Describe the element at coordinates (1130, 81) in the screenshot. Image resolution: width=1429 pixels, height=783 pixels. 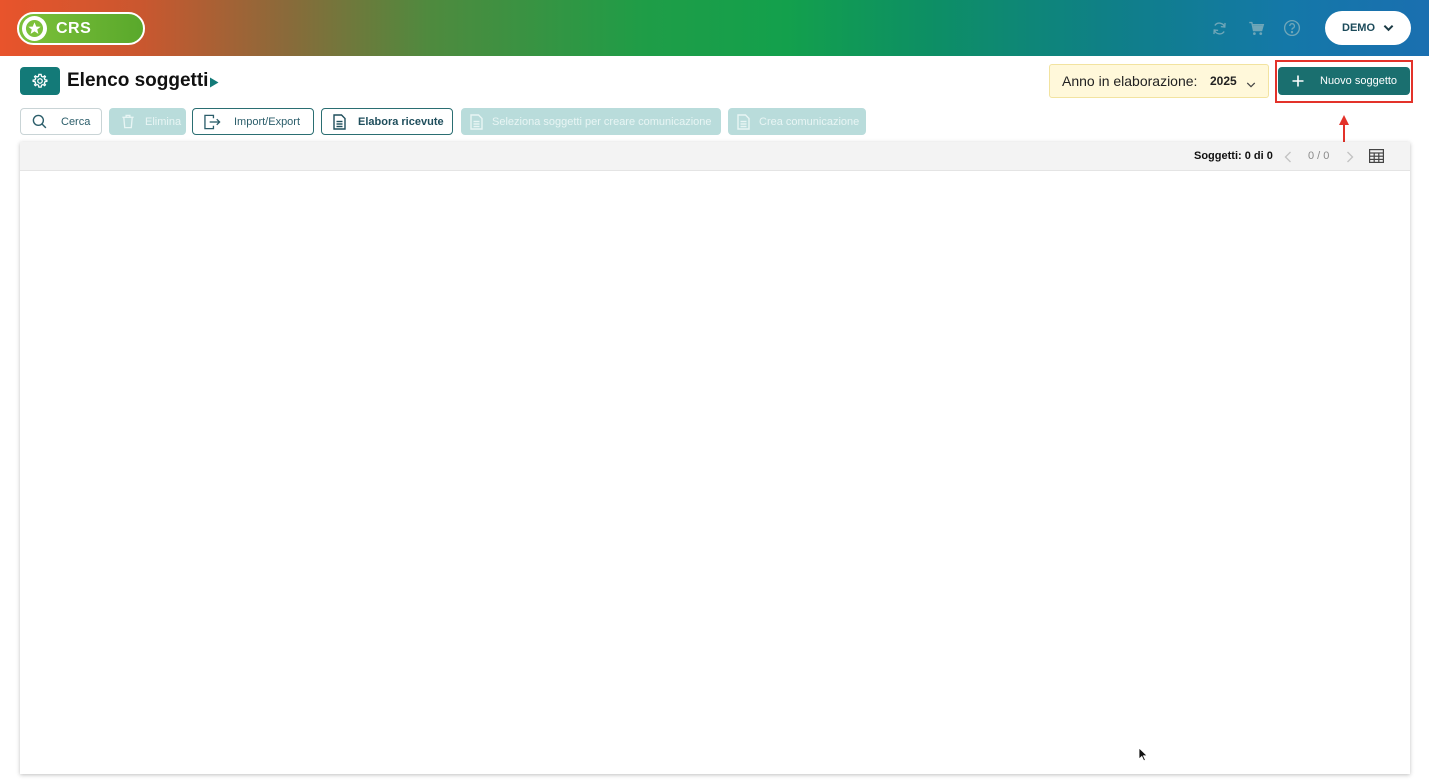
I see `anno-label: Anno in elaborazione:` at that location.